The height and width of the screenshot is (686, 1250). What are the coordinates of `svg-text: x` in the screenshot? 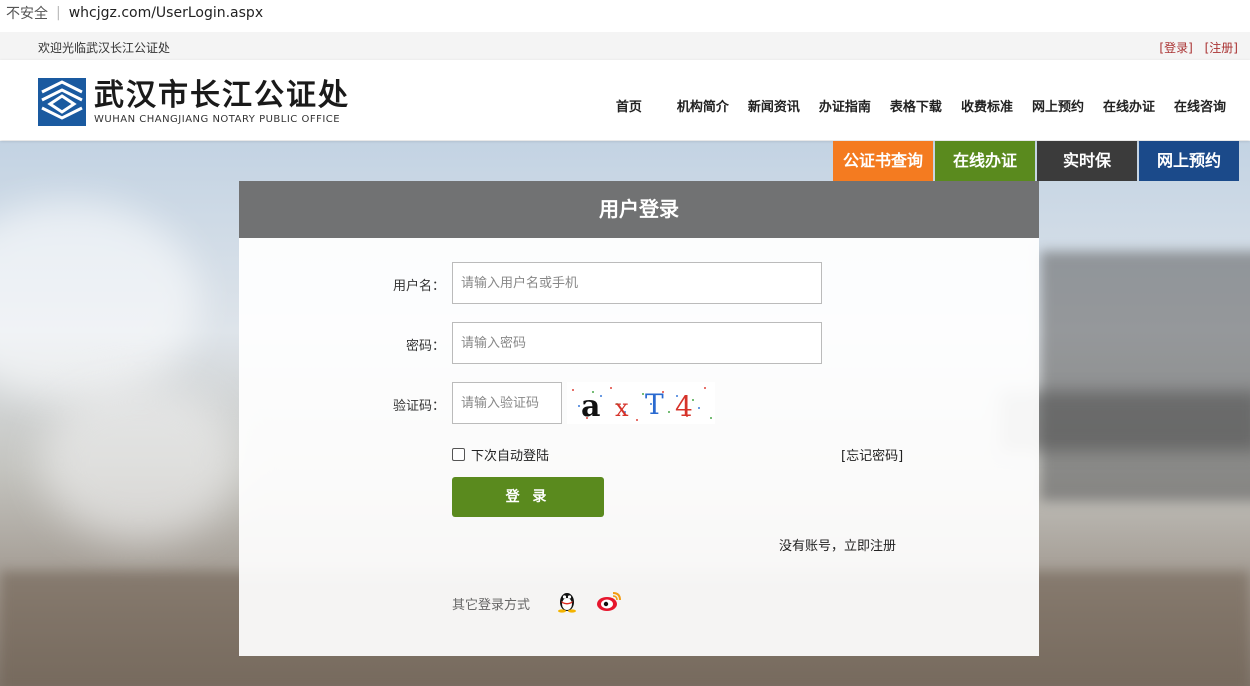 It's located at (622, 408).